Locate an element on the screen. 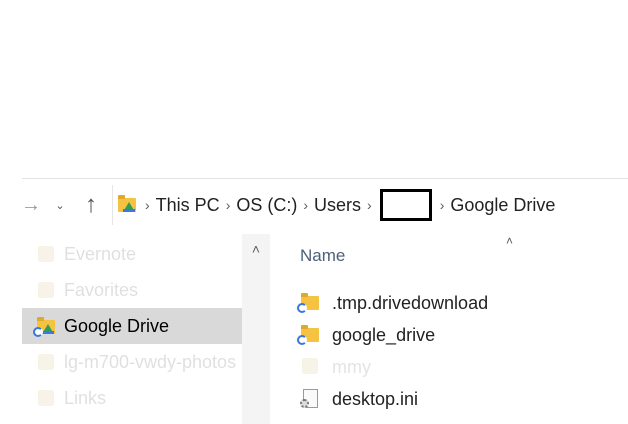 Image resolution: width=628 pixels, height=424 pixels. breadcrumb-users: Users is located at coordinates (337, 205).